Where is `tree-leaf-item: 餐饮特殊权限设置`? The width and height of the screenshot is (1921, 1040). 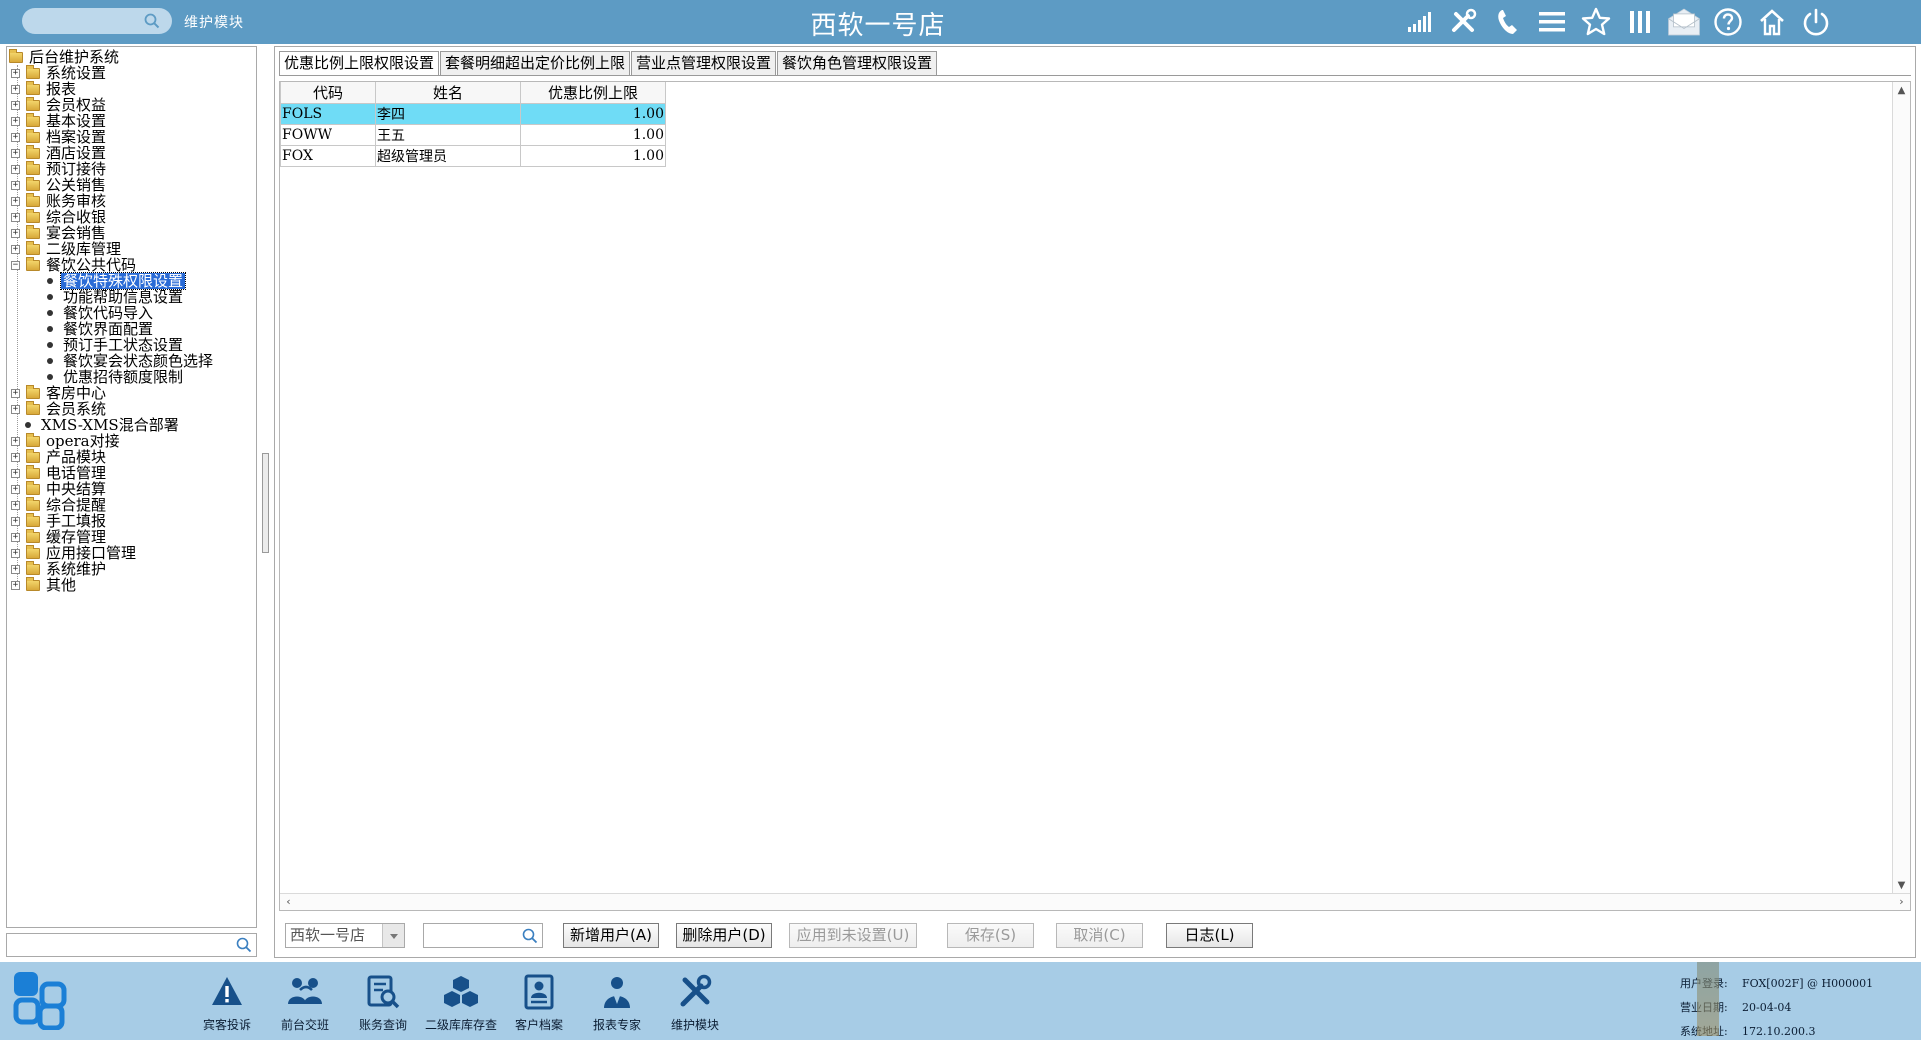 tree-leaf-item: 餐饮特殊权限设置 is located at coordinates (115, 281).